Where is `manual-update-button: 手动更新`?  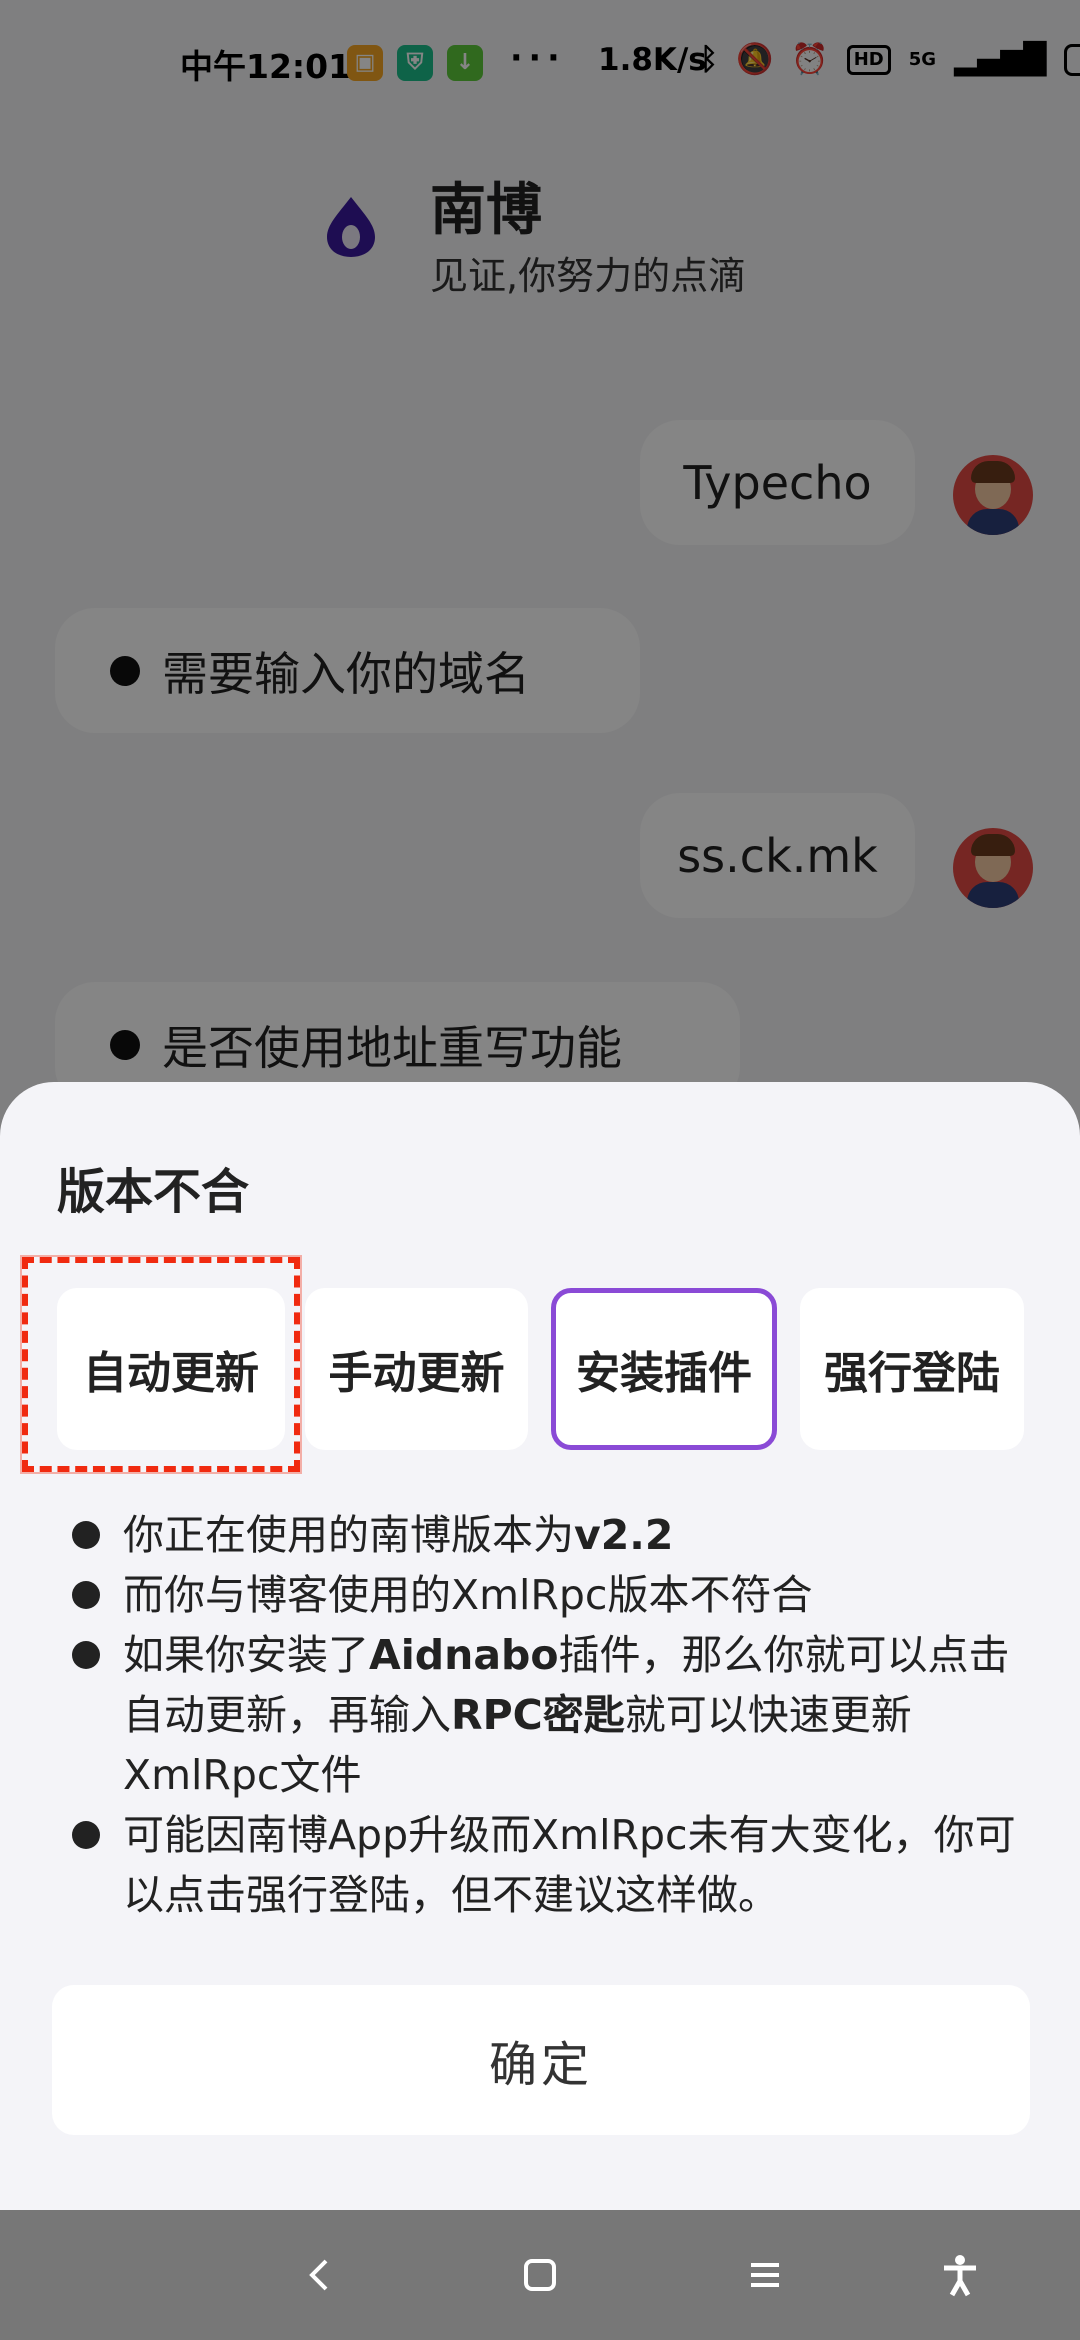
manual-update-button: 手动更新 is located at coordinates (416, 1369).